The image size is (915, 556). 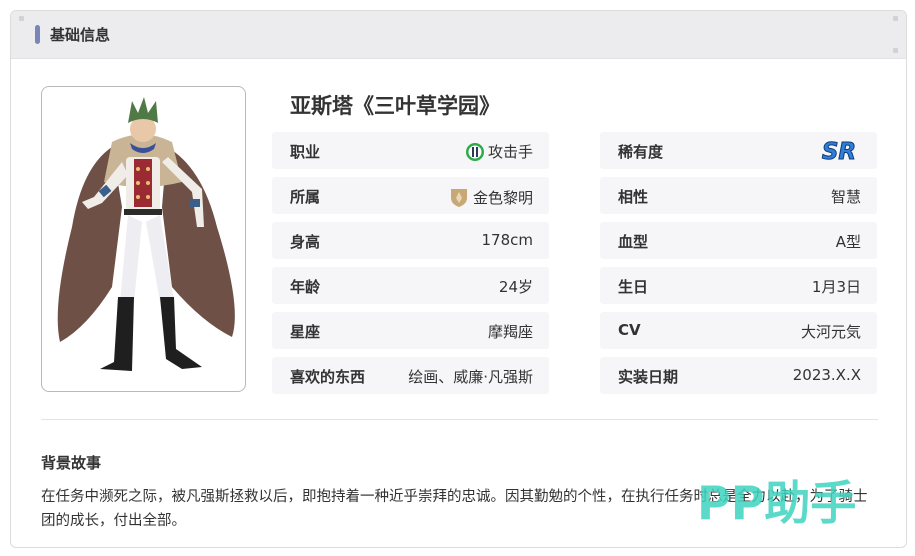 I want to click on header-title: 基础信息, so click(x=80, y=35).